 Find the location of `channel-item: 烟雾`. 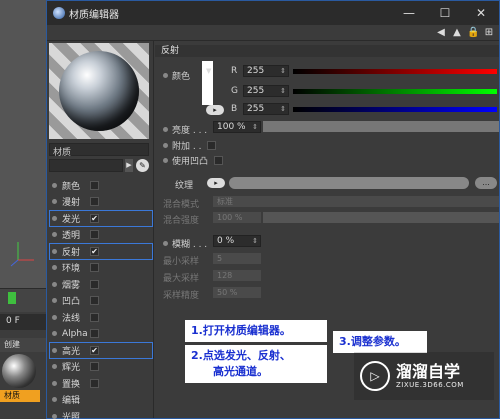

channel-item: 烟雾 is located at coordinates (101, 284).